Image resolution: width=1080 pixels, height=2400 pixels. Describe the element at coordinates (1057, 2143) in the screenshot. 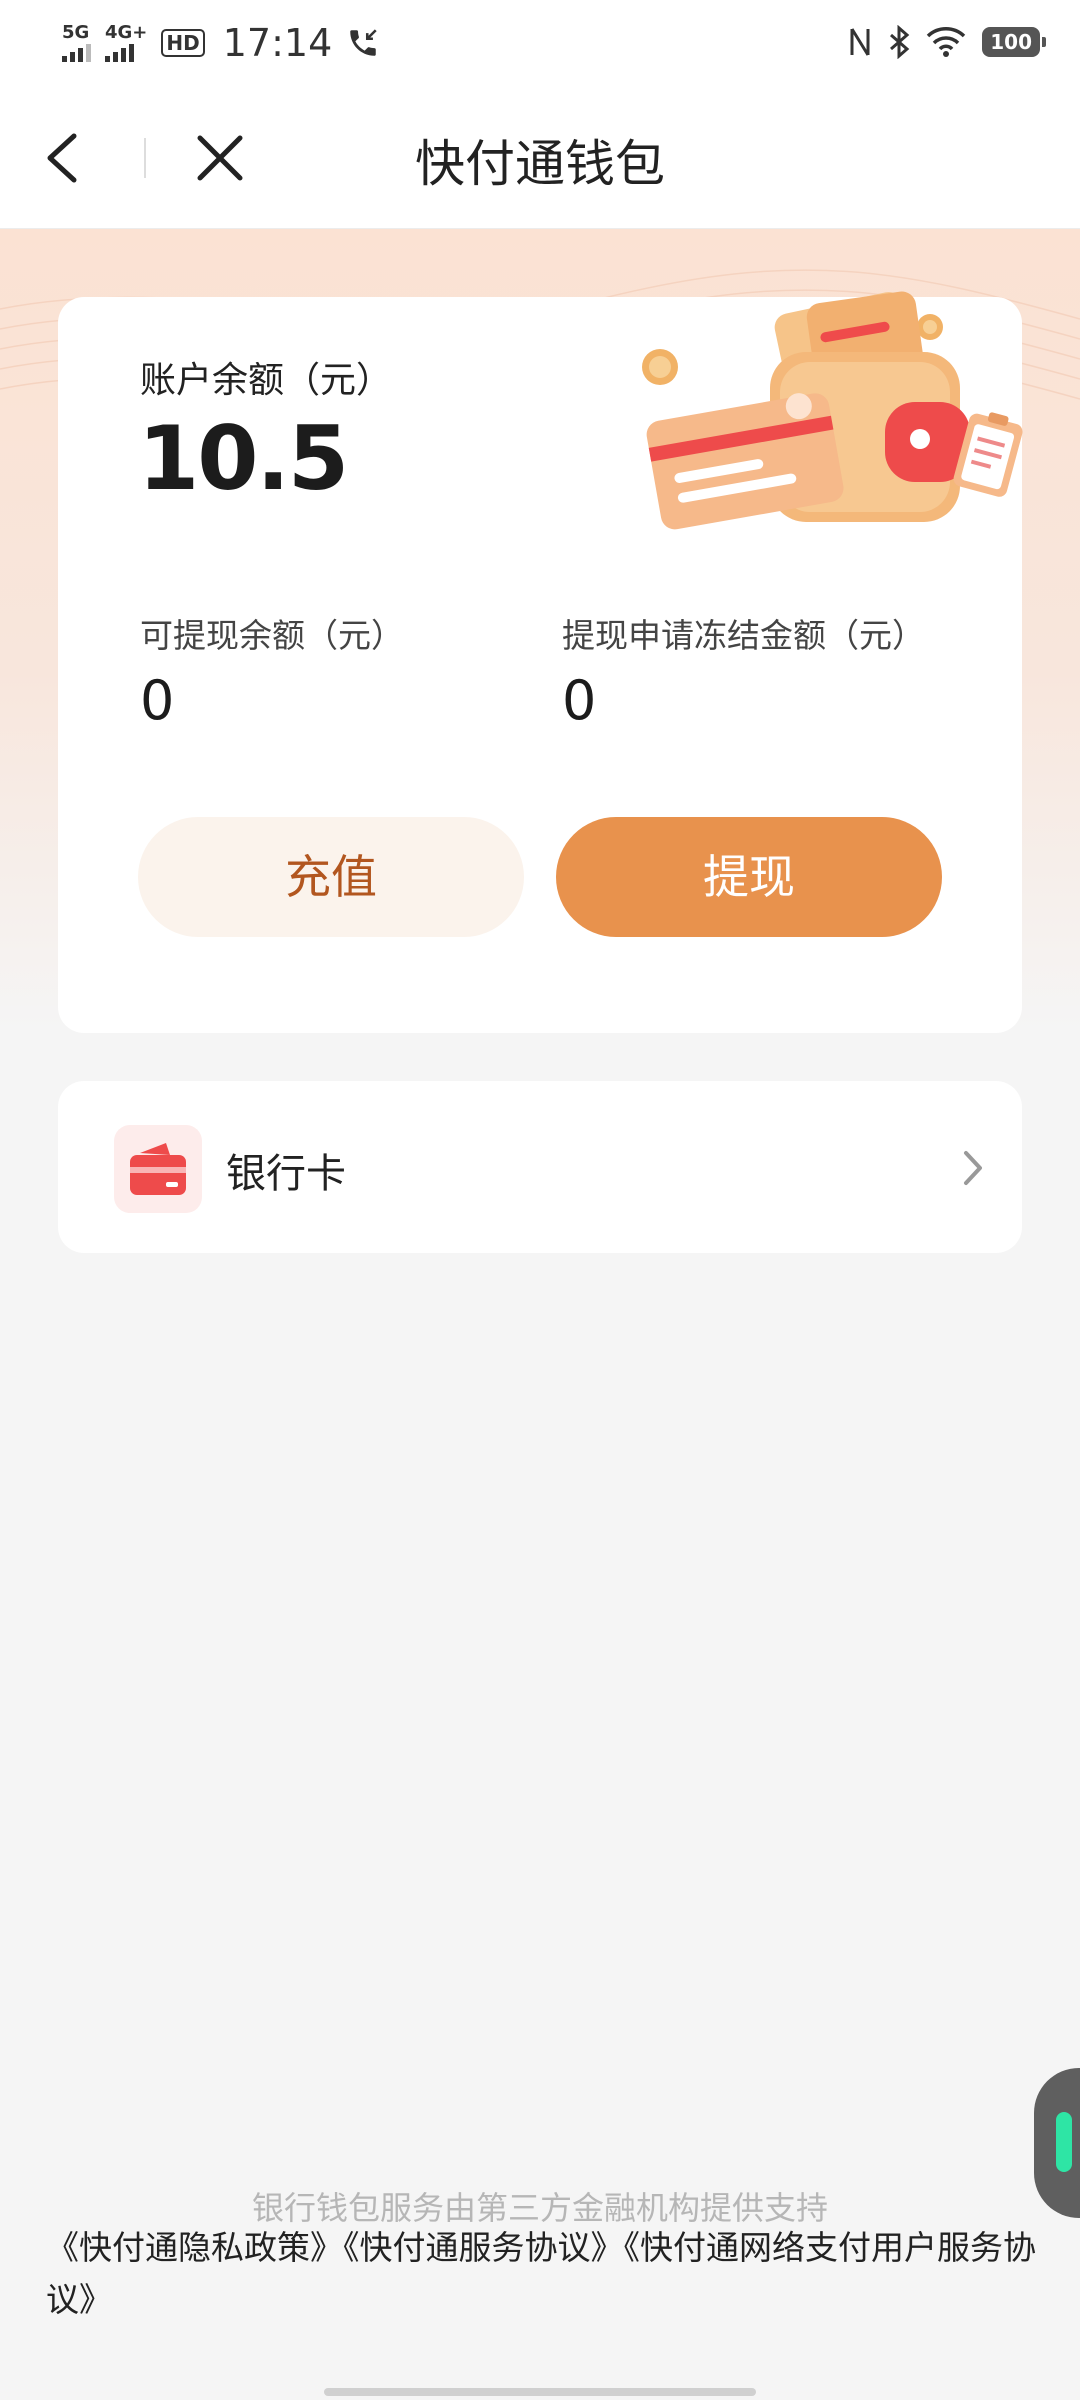

I see `floating-assistant-button` at that location.